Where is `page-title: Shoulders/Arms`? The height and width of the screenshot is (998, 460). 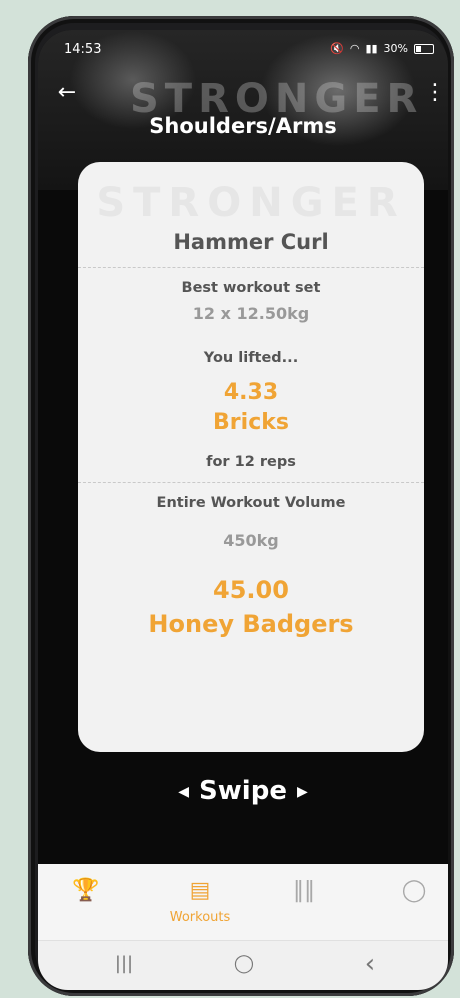 page-title: Shoulders/Arms is located at coordinates (243, 126).